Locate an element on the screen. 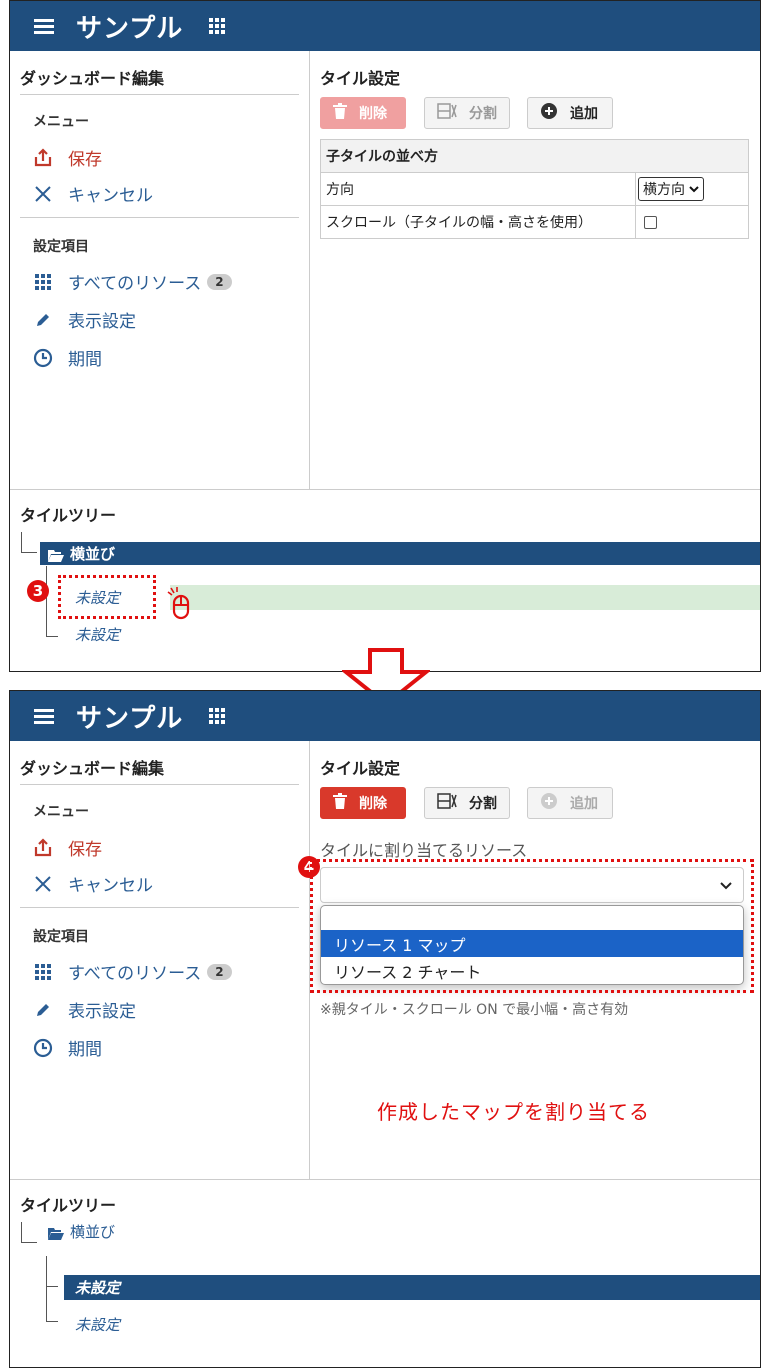  tile-tree: タイルツリー 横並び 未設定 未設定 is located at coordinates (385, 1271).